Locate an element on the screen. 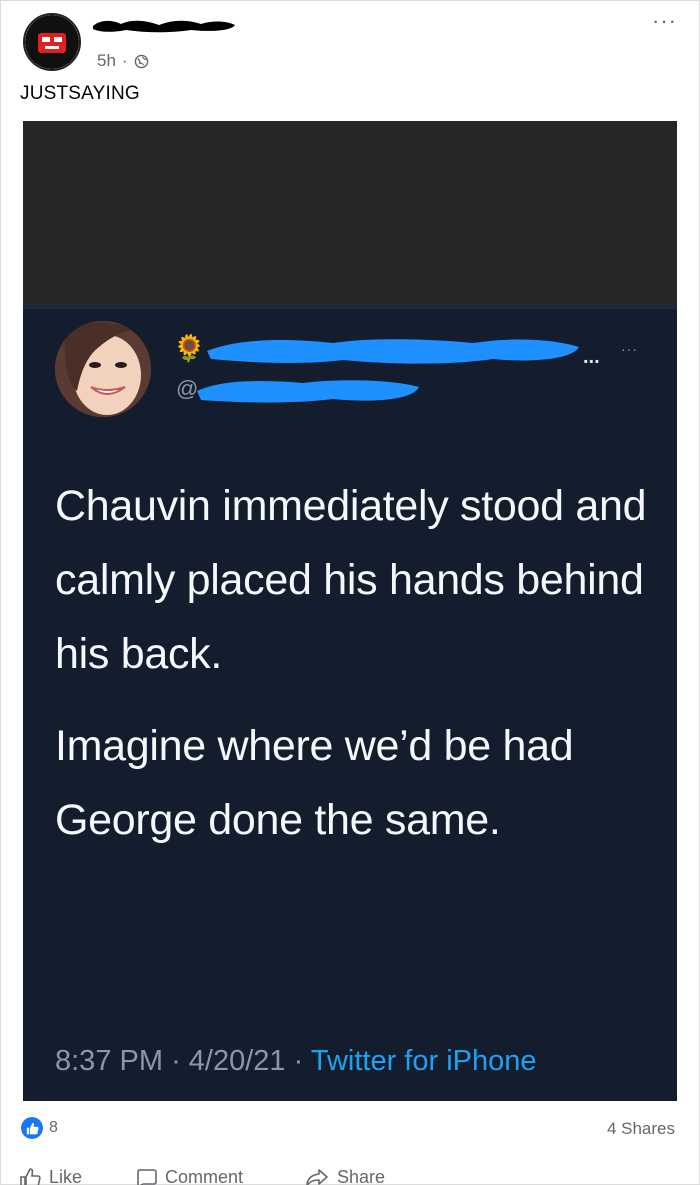 The height and width of the screenshot is (1185, 700). share-count: 4 Shares is located at coordinates (641, 1129).